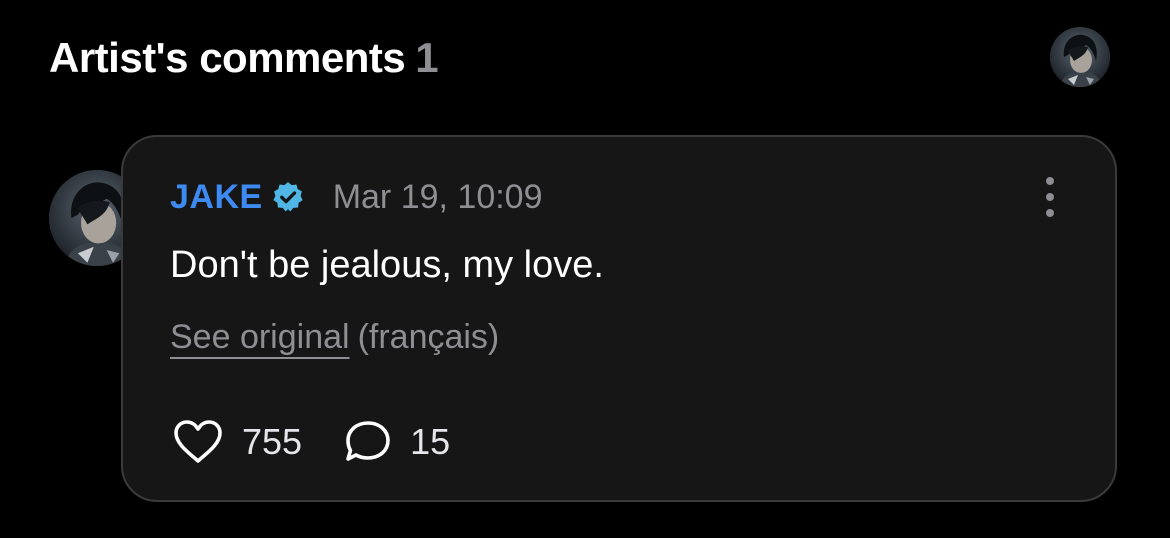 The width and height of the screenshot is (1170, 538). Describe the element at coordinates (260, 337) in the screenshot. I see `see-original-link: See original` at that location.